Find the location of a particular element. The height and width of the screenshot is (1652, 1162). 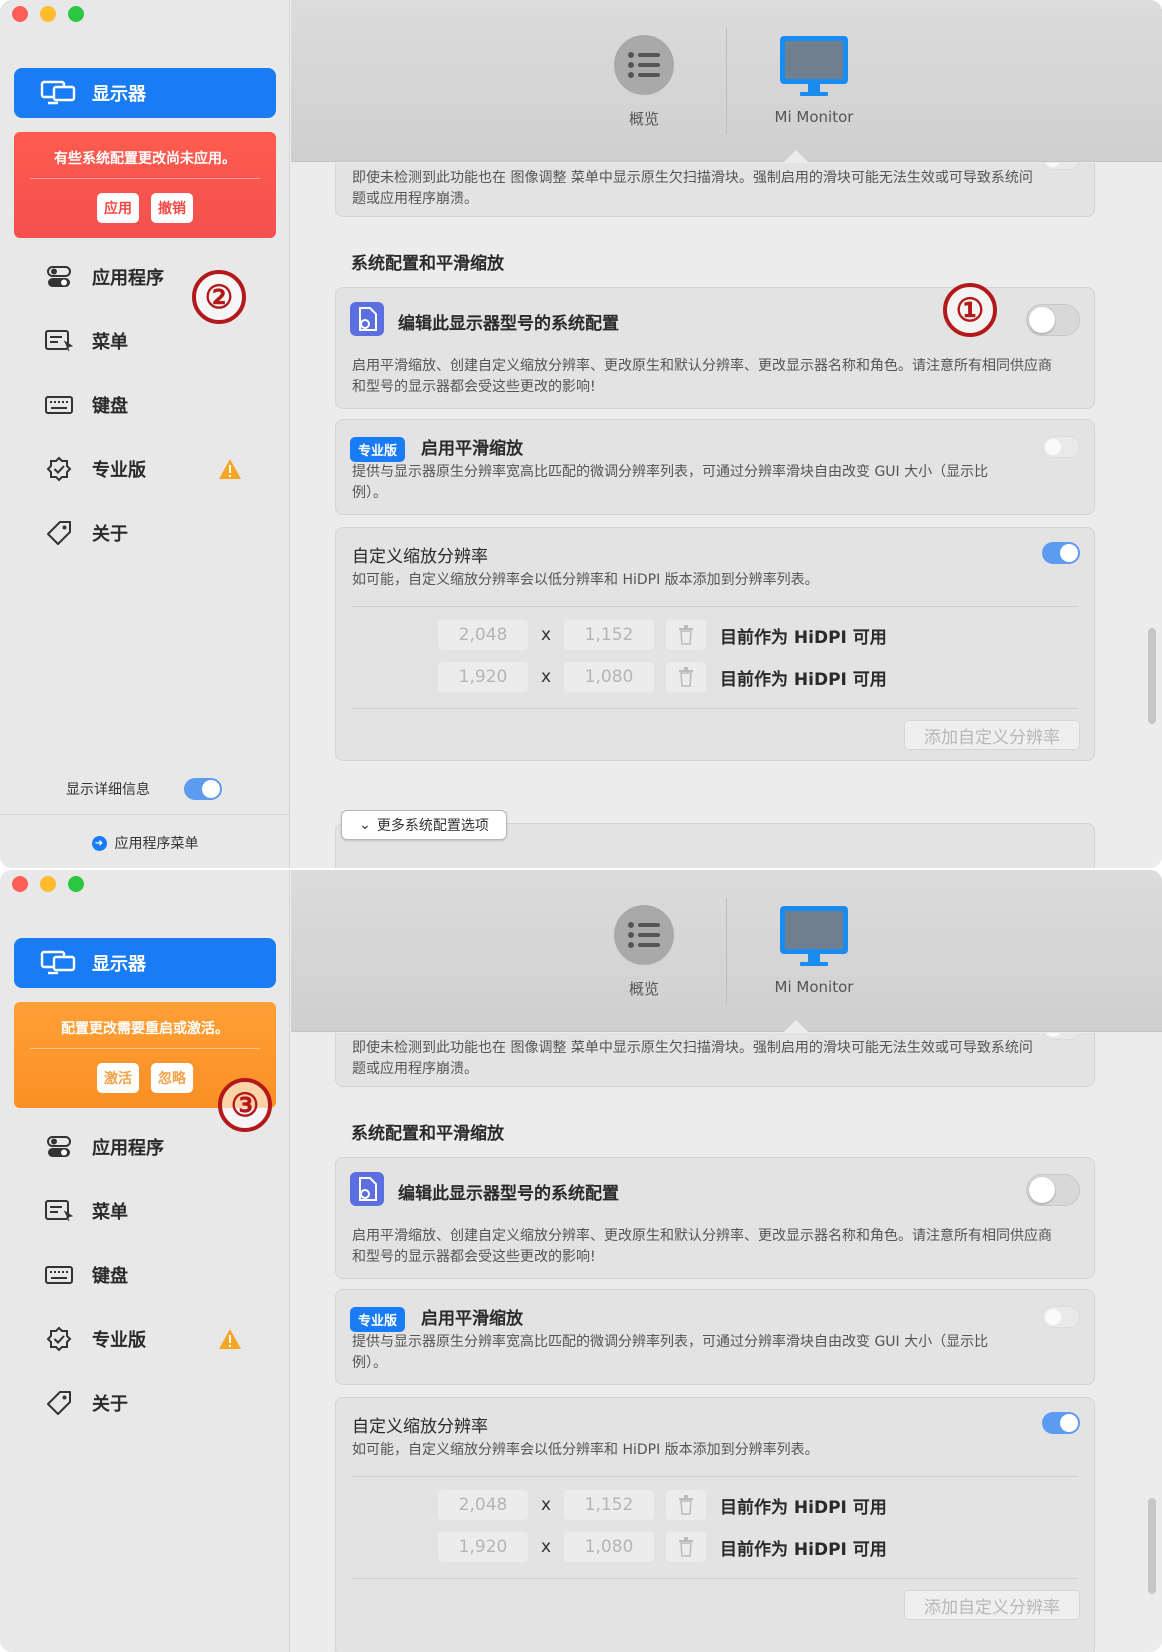

more-options-button: ⌄ 更多系统配置选项 is located at coordinates (424, 825).